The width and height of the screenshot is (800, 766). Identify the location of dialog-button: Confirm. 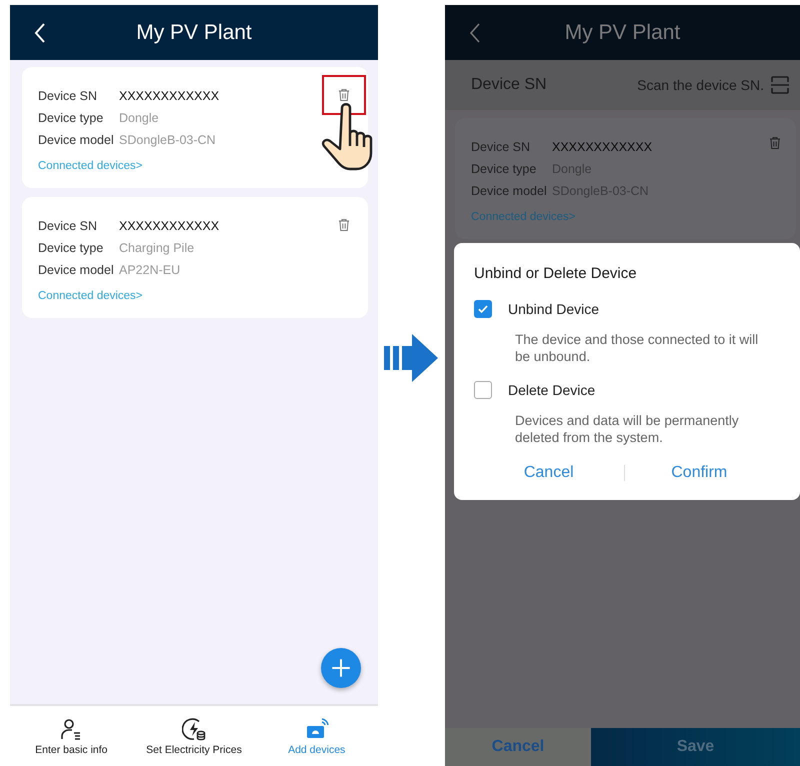
(699, 473).